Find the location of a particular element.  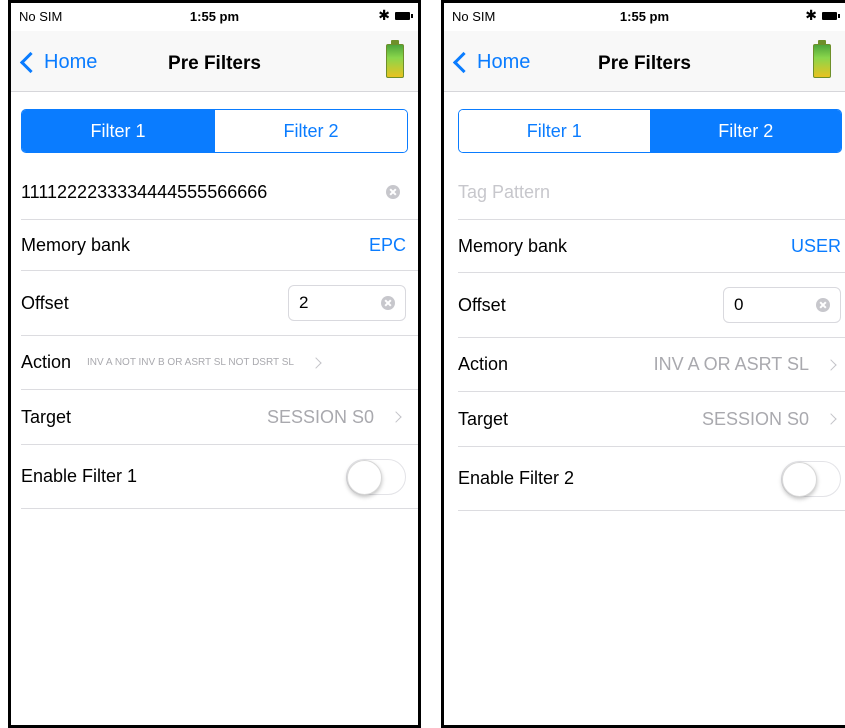

memory-bank-value: EPC is located at coordinates (387, 245).